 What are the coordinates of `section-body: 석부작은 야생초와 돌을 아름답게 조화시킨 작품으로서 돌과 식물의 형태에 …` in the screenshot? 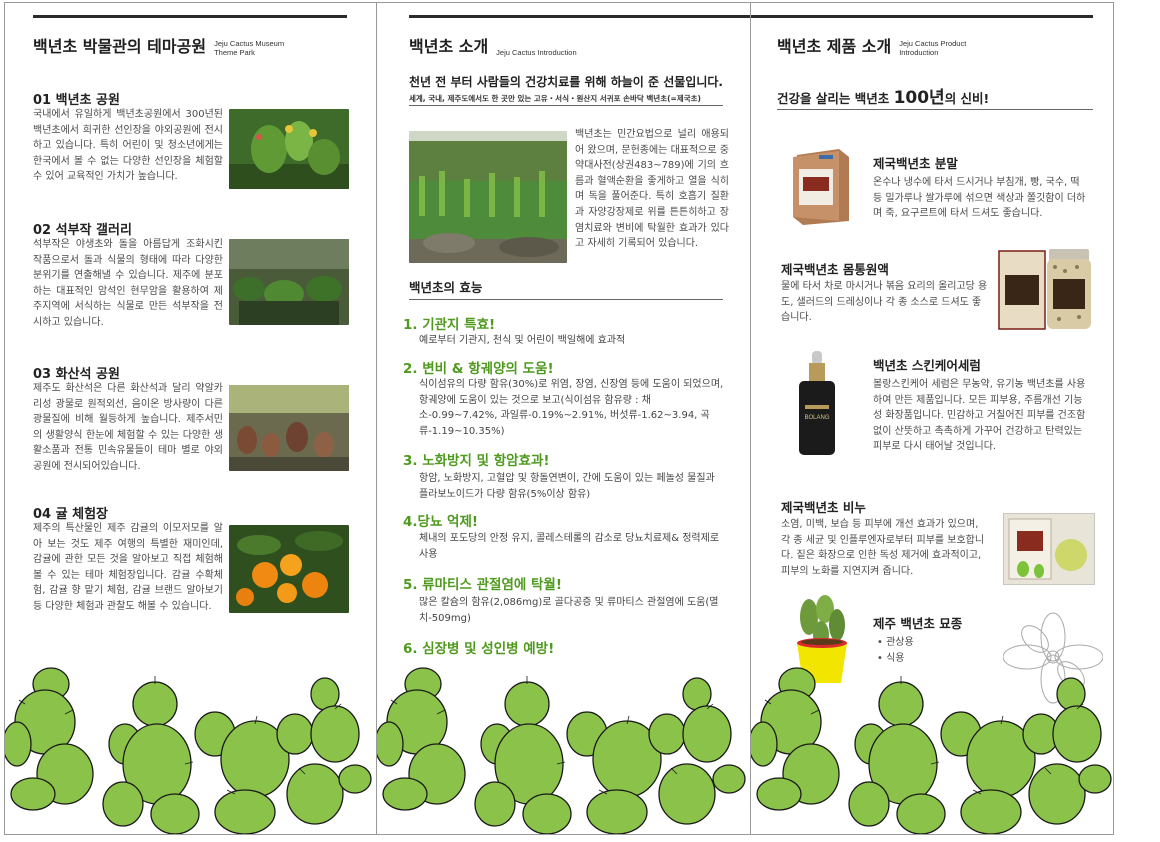 It's located at (128, 283).